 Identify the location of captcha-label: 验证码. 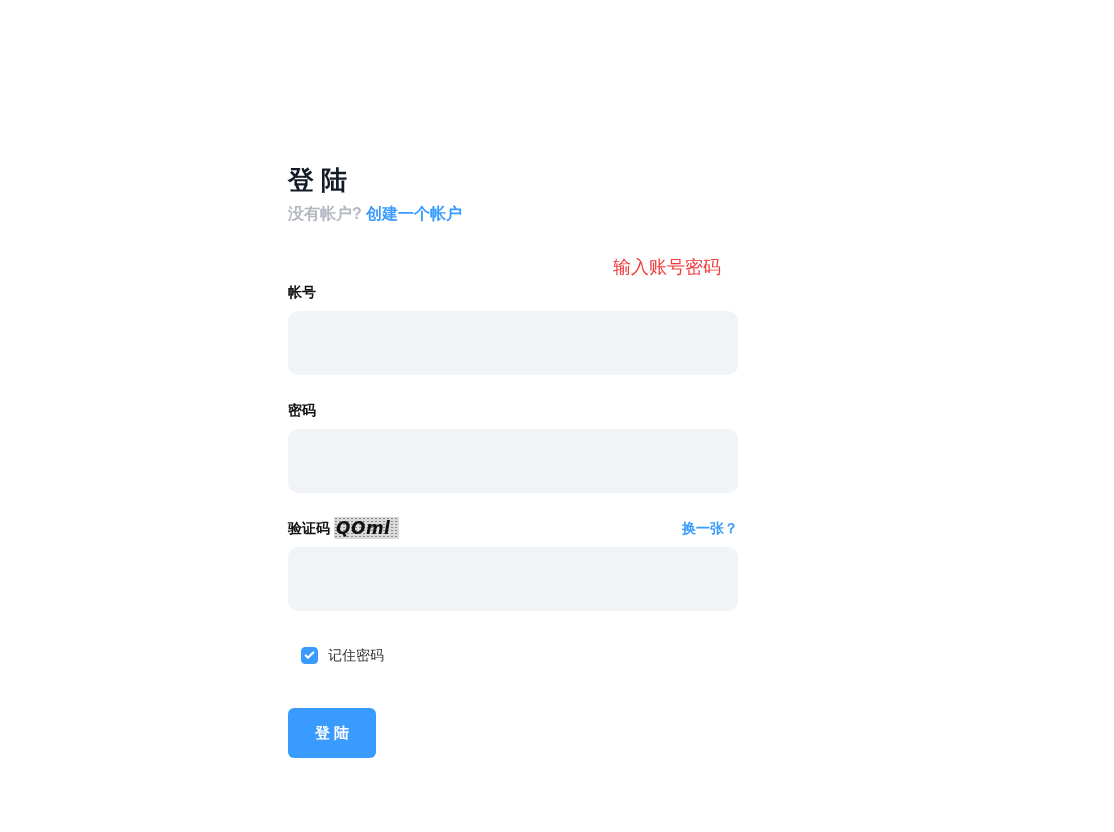
(309, 528).